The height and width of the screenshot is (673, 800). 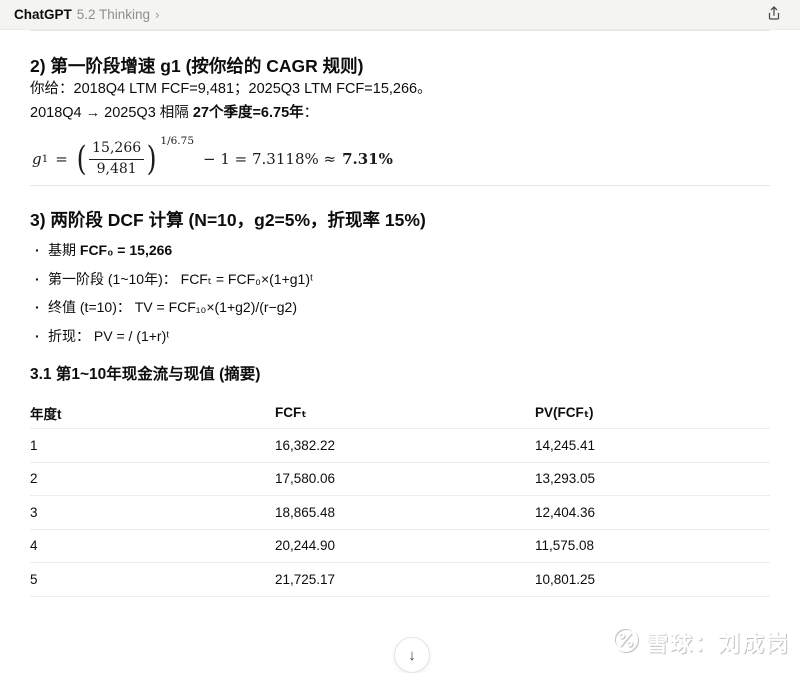 What do you see at coordinates (43, 14) in the screenshot?
I see `brand-label: ChatGPT` at bounding box center [43, 14].